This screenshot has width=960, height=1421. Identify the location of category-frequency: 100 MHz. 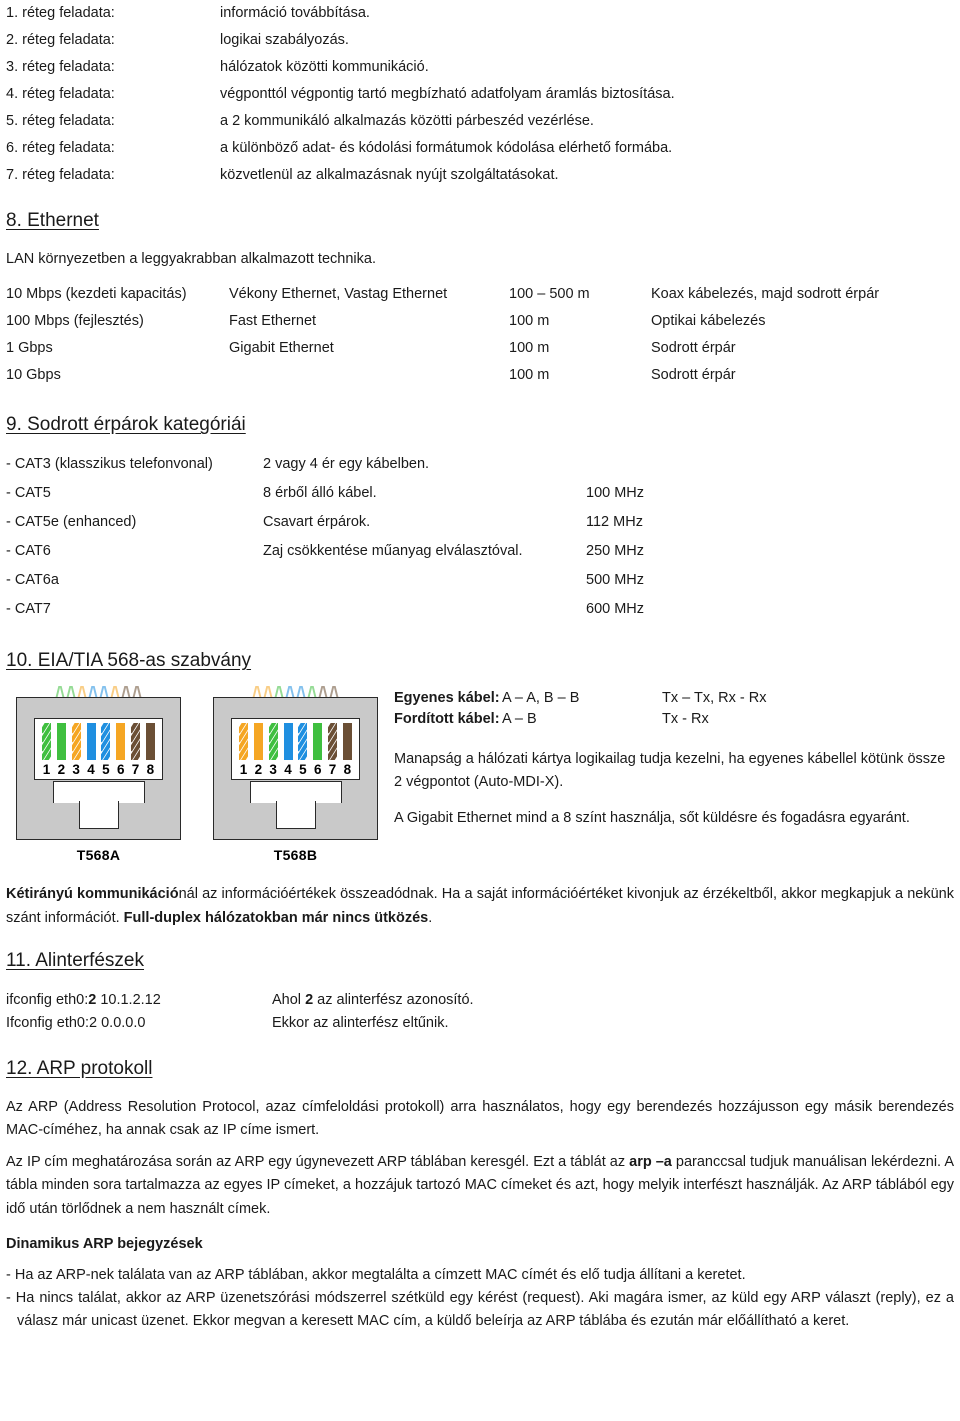
(615, 493).